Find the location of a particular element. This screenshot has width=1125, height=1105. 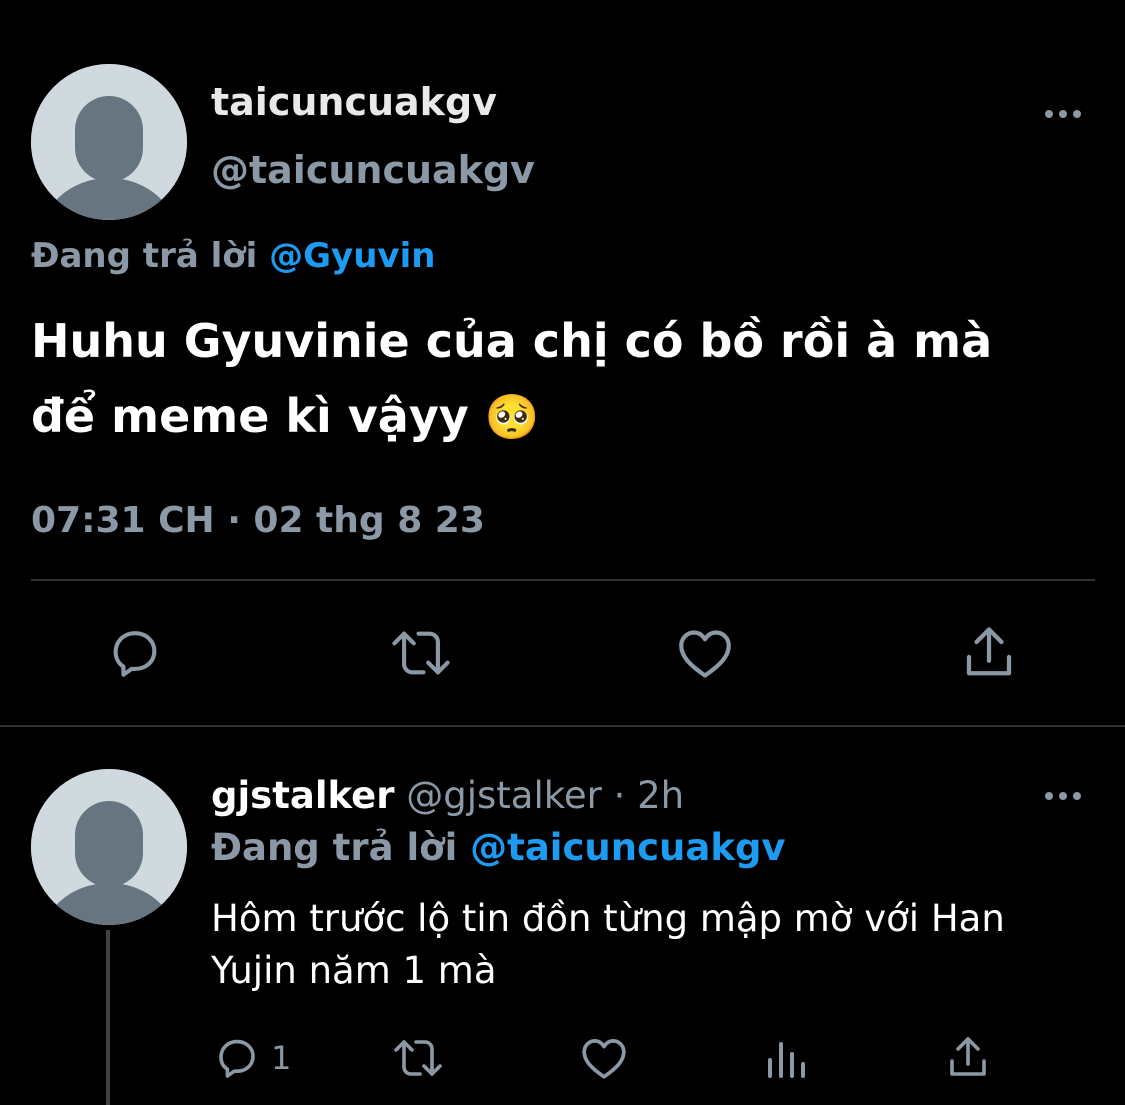

reply-to-link: @Gyuvin is located at coordinates (352, 256).